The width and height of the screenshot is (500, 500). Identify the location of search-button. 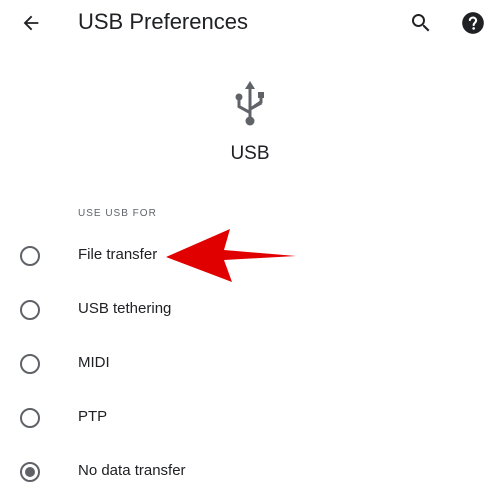
(421, 23).